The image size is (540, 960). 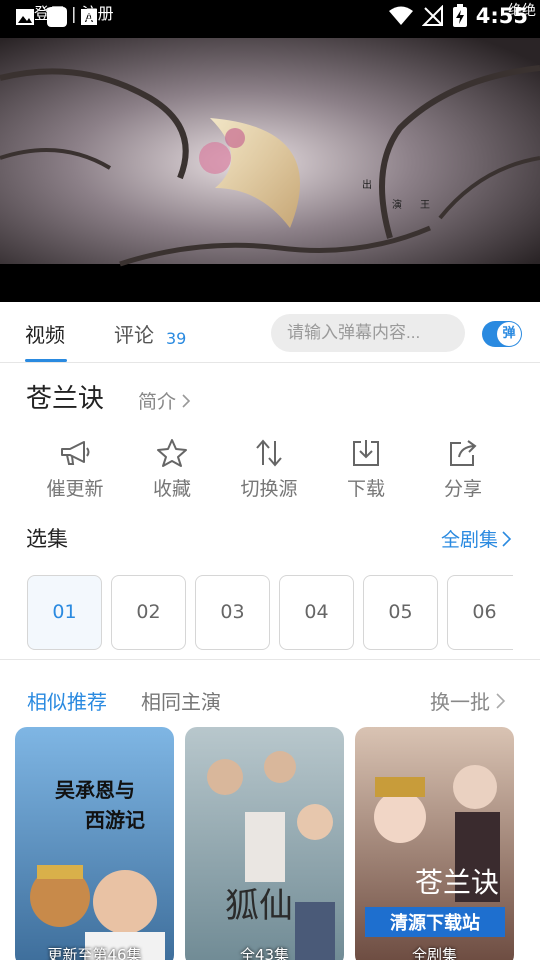 What do you see at coordinates (46, 360) in the screenshot?
I see `tab-active-indicator` at bounding box center [46, 360].